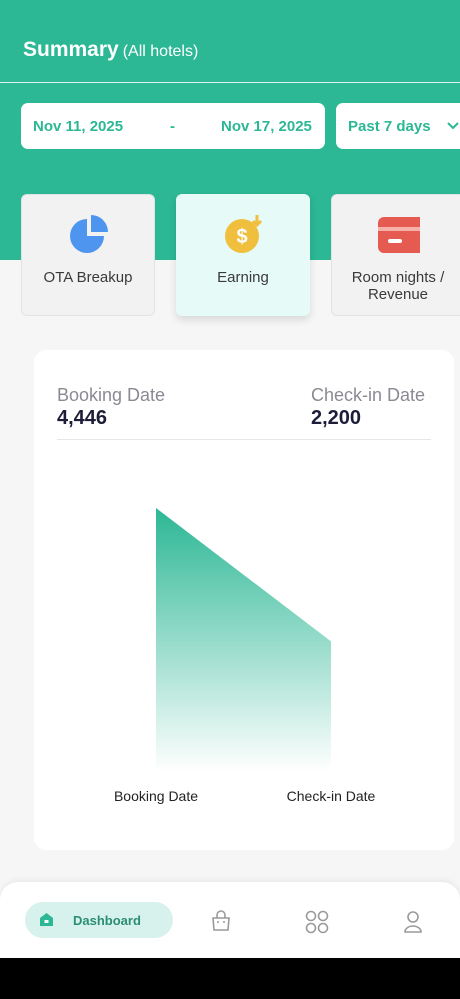  Describe the element at coordinates (156, 796) in the screenshot. I see `x-axis-label: Booking Date` at that location.